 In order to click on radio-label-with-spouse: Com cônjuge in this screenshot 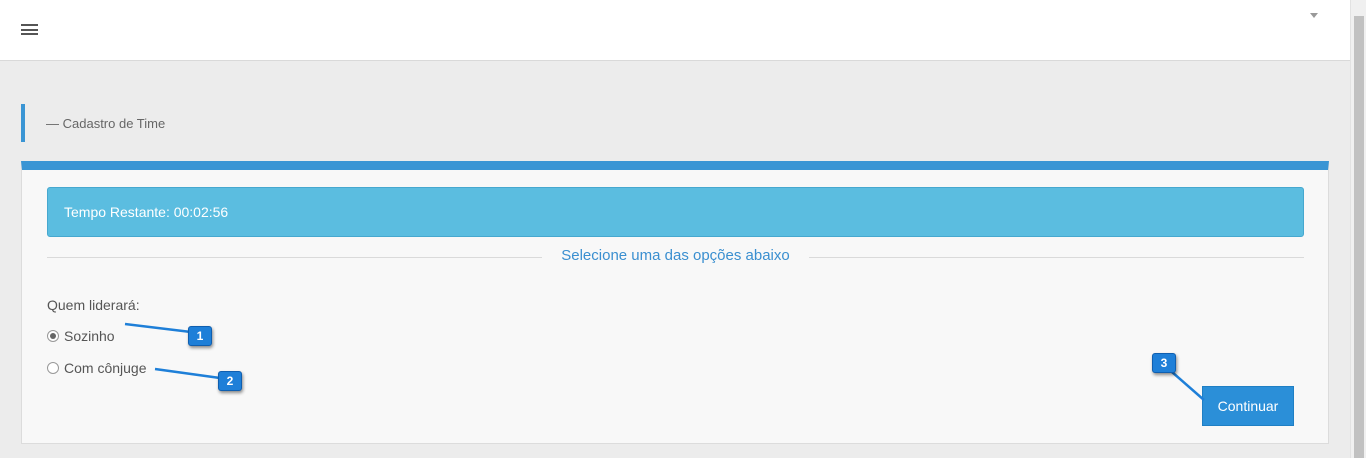, I will do `click(105, 368)`.